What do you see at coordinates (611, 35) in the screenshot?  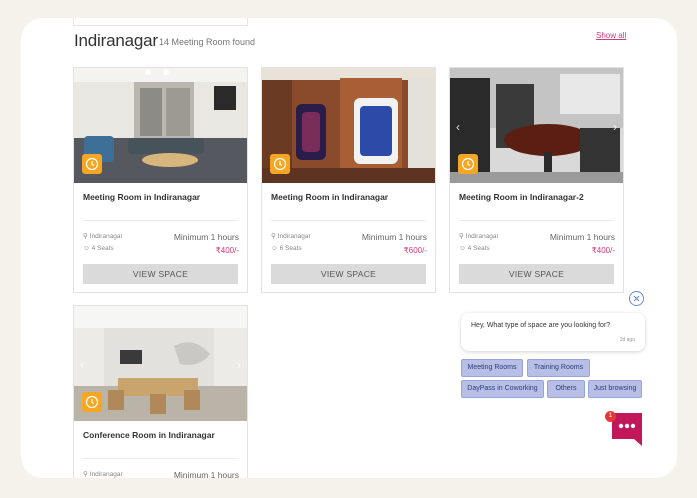 I see `show-all-link: Show all` at bounding box center [611, 35].